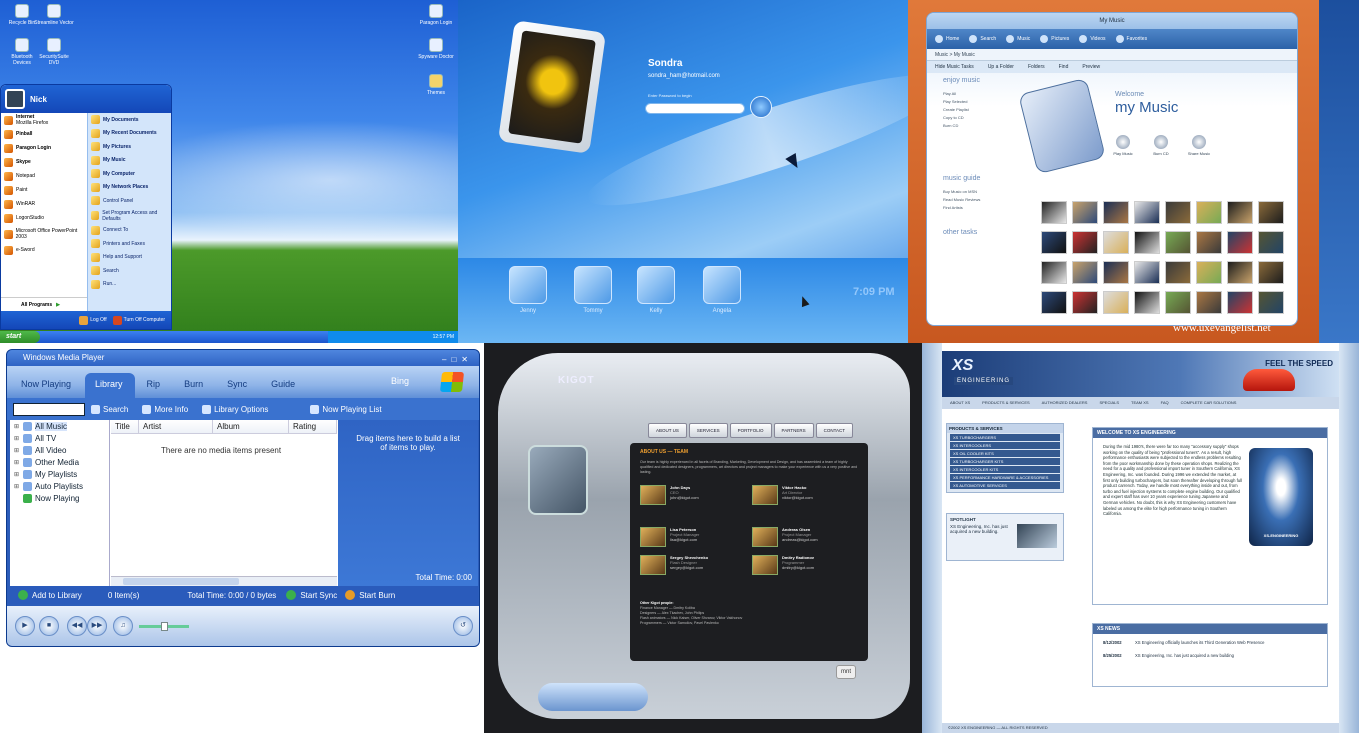 Image resolution: width=1359 pixels, height=733 pixels. What do you see at coordinates (50, 595) in the screenshot?
I see `add-to-library-button: Add to Library` at bounding box center [50, 595].